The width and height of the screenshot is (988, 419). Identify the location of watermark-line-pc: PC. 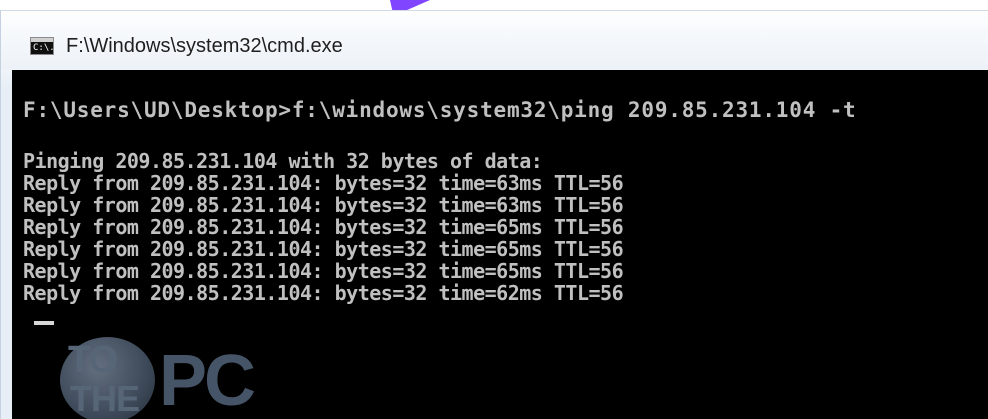
(207, 380).